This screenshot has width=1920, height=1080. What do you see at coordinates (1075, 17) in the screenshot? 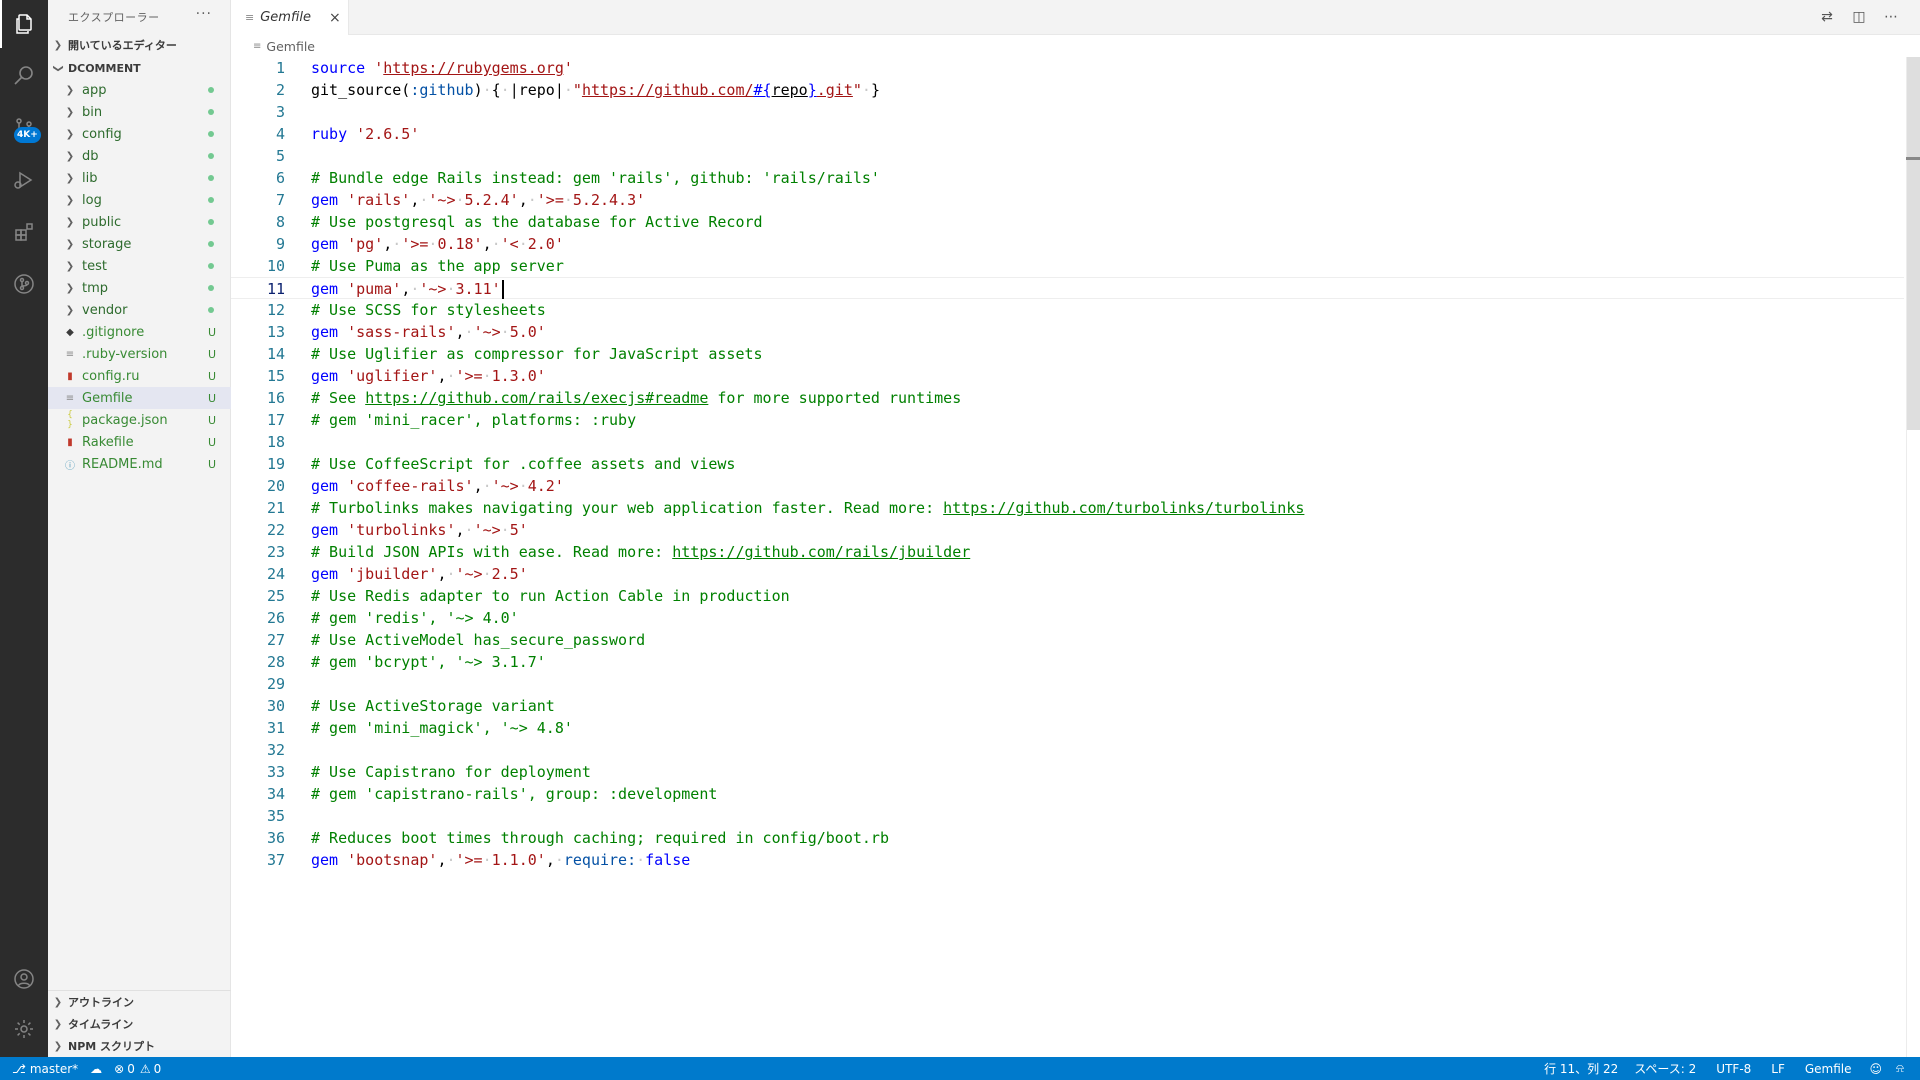
I see `editor-tab-bar: ≡ Gemfile × ⇄ ◫ ⋯` at bounding box center [1075, 17].